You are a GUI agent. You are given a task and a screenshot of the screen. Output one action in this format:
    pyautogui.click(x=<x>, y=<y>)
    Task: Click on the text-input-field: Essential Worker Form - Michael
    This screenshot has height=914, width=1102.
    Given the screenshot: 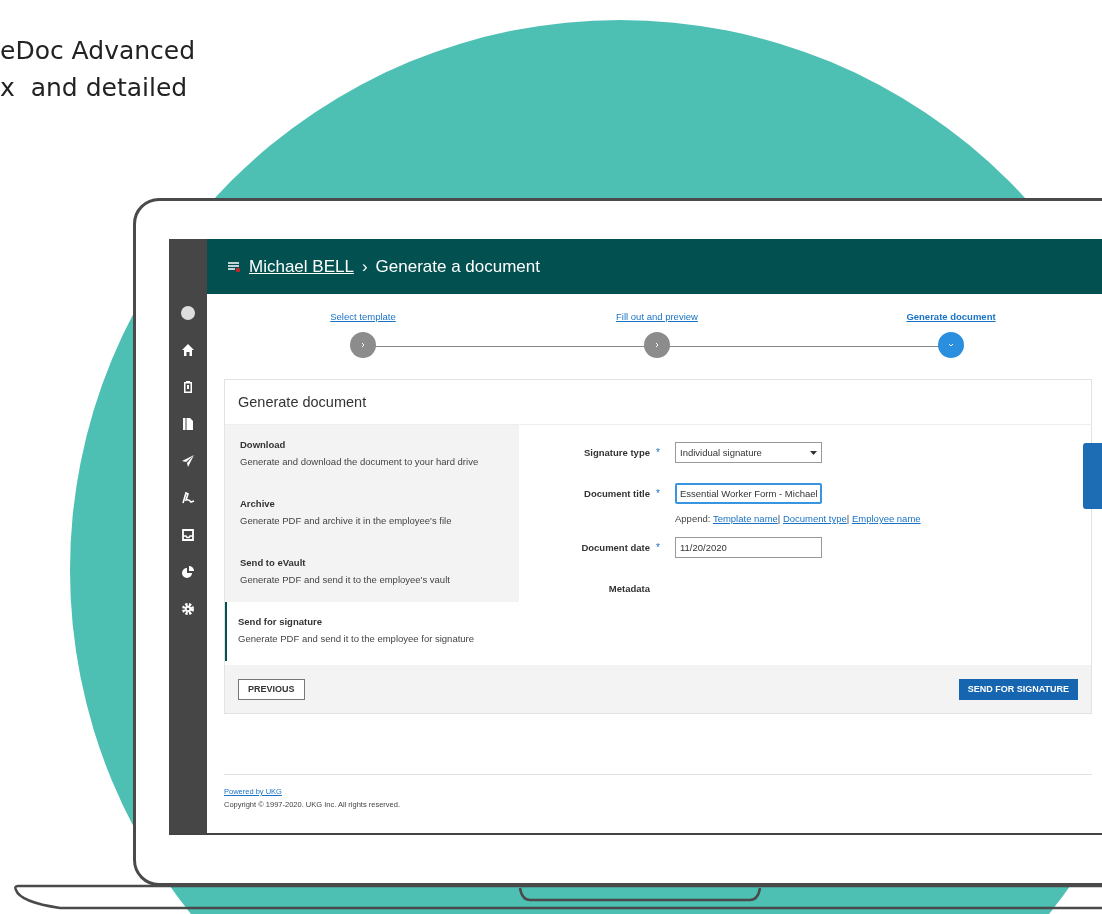 What is the action you would take?
    pyautogui.click(x=748, y=493)
    